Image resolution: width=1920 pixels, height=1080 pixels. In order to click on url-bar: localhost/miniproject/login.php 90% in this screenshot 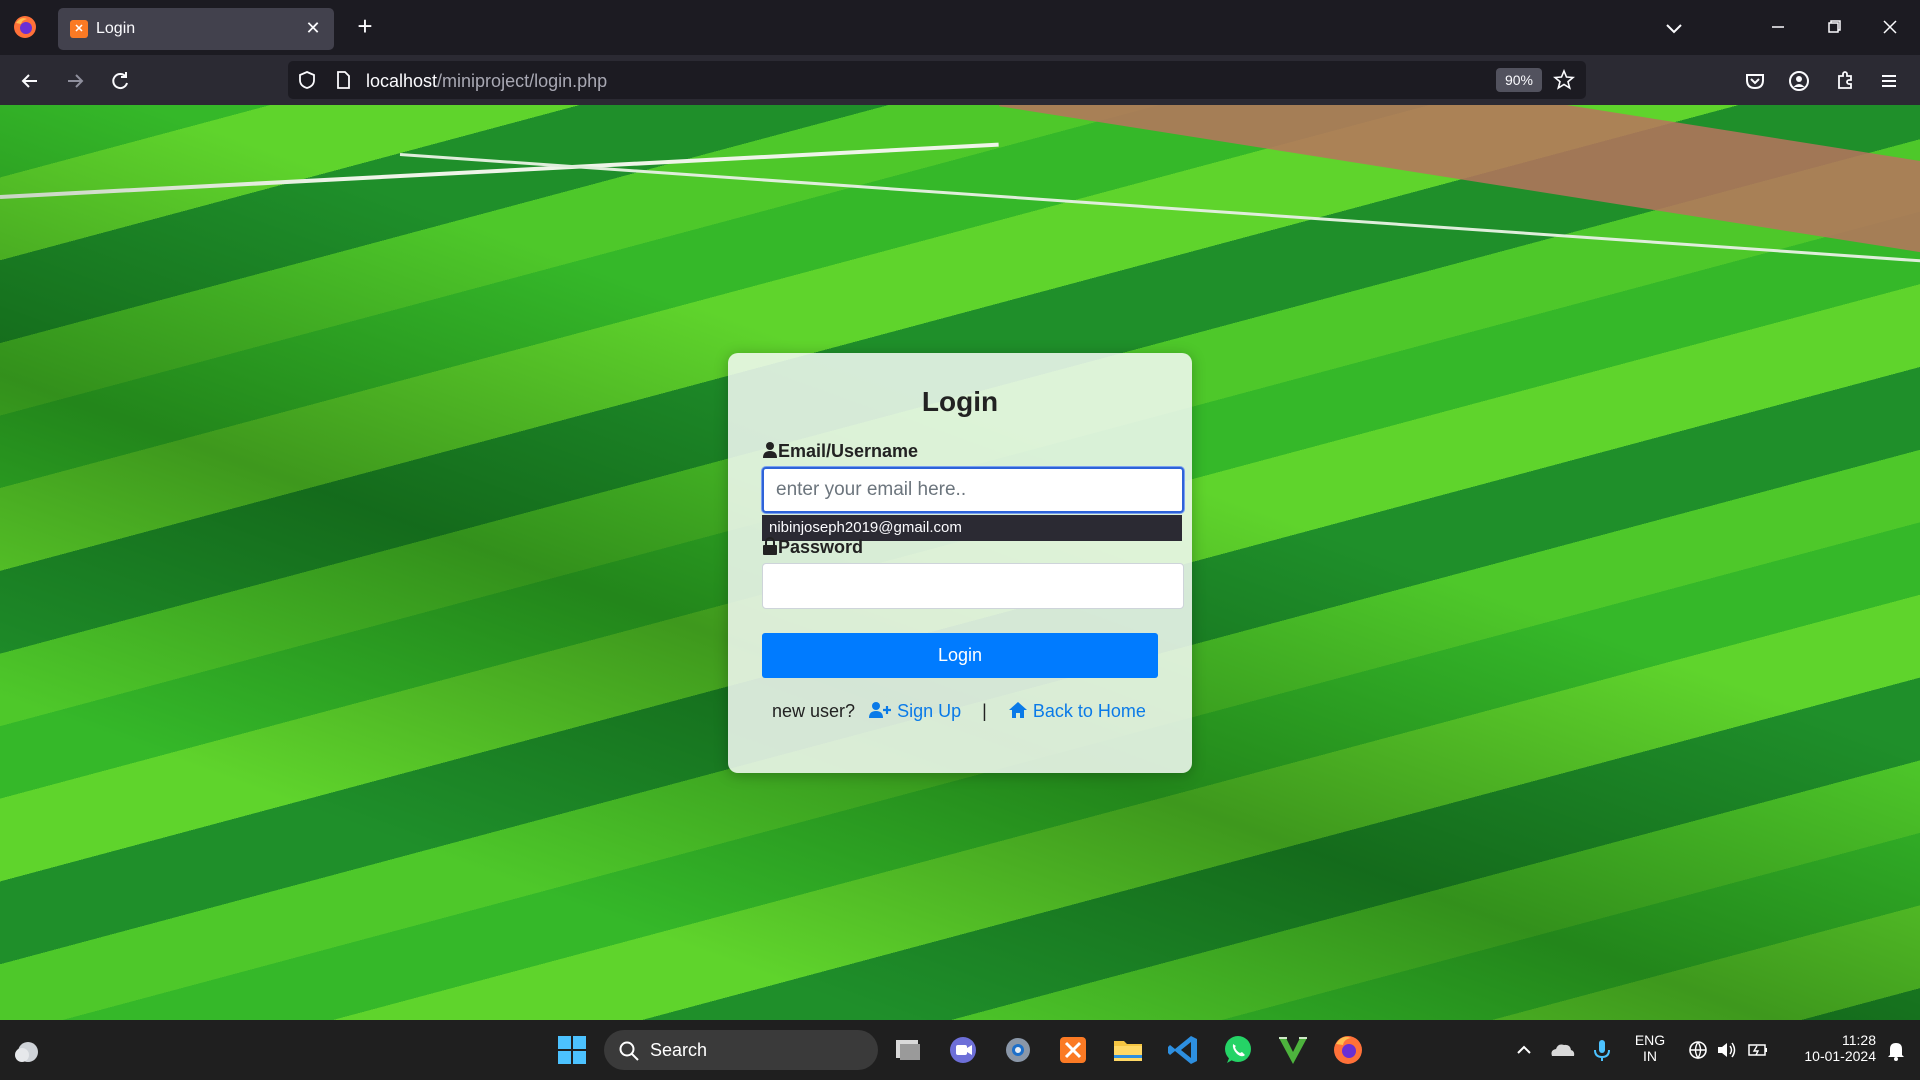, I will do `click(937, 80)`.